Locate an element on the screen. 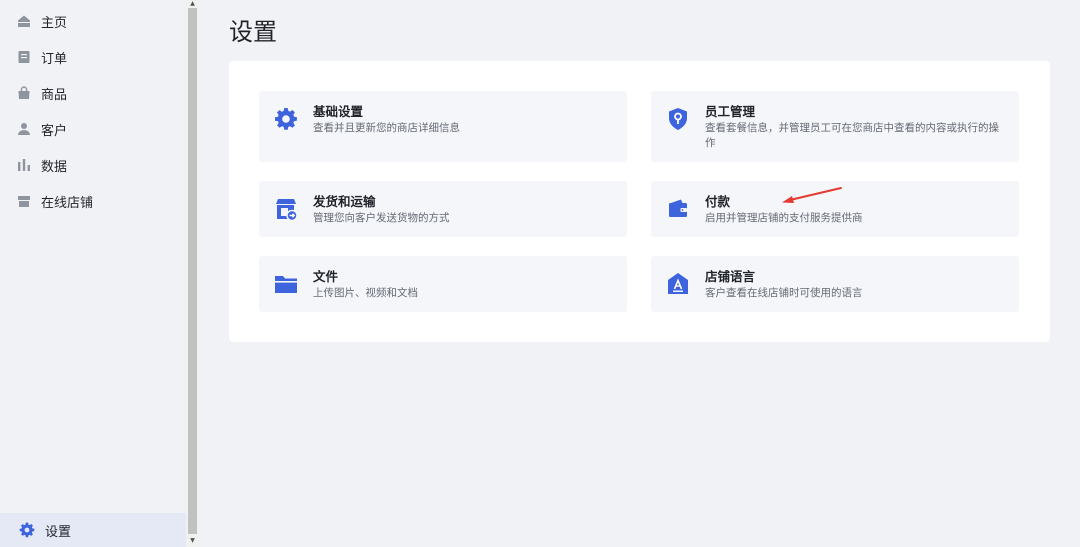 The height and width of the screenshot is (547, 1080). card-title: 店铺语言 is located at coordinates (730, 276).